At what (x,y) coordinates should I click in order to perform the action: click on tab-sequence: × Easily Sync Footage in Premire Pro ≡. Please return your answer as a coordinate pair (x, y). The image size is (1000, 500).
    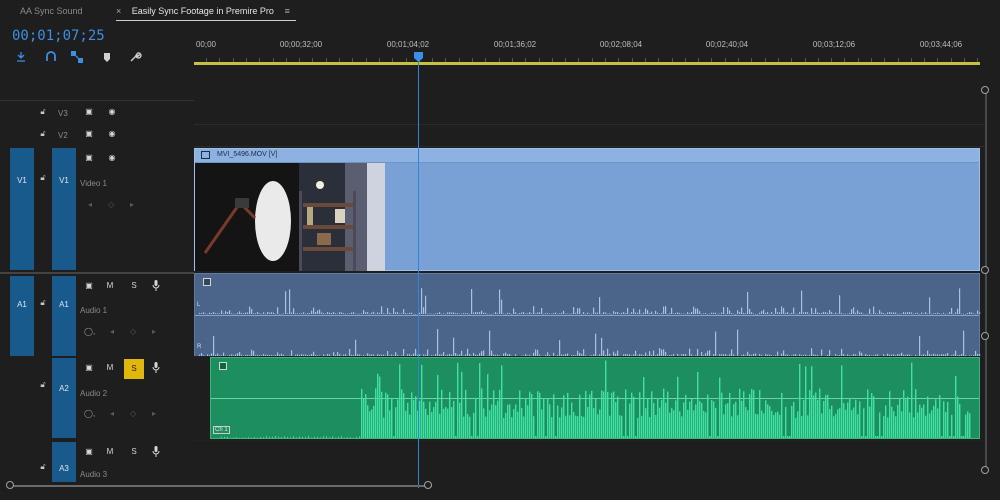
    Looking at the image, I should click on (204, 12).